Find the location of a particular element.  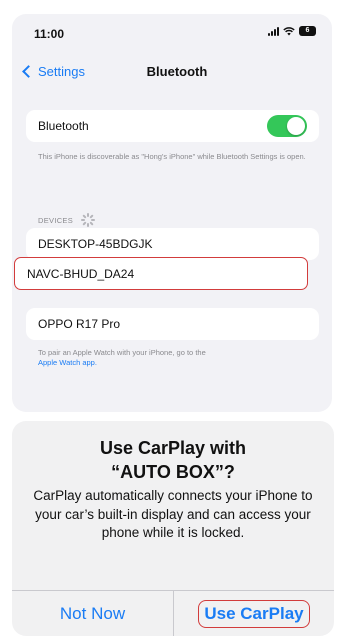

bluetooth-toggle-row: Bluetooth is located at coordinates (172, 126).